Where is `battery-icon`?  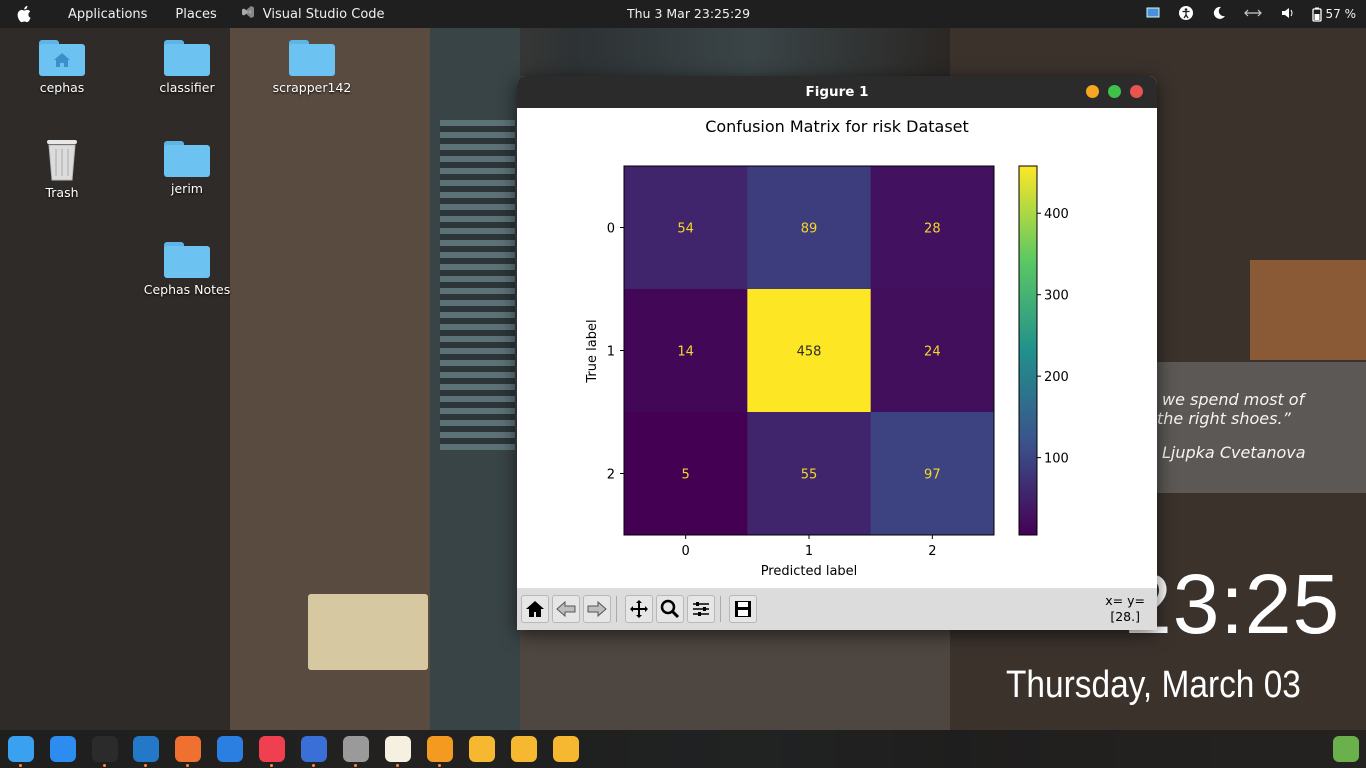
battery-icon is located at coordinates (1316, 14).